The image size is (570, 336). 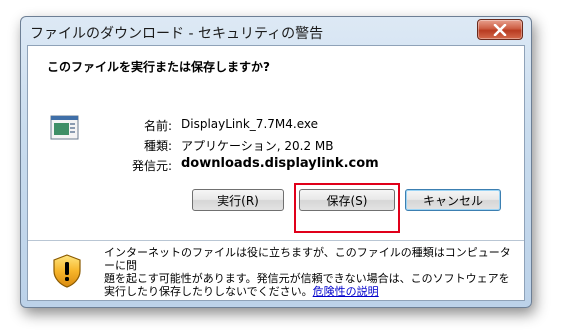 What do you see at coordinates (177, 34) in the screenshot?
I see `window-title: ファイルのダウンロード - セキュリティの警告` at bounding box center [177, 34].